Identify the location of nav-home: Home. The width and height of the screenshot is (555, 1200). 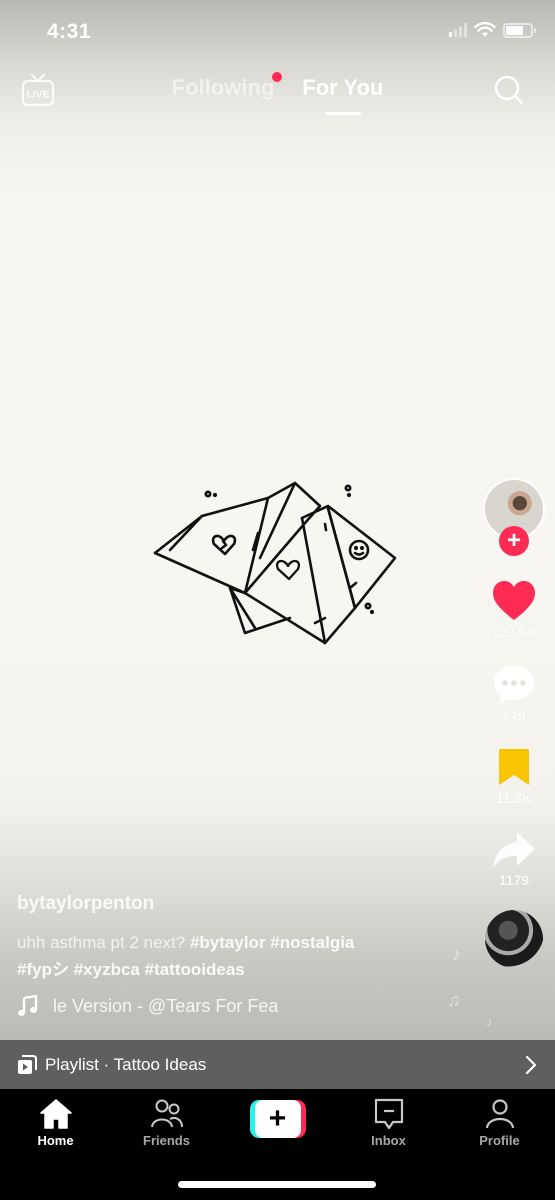
(56, 1122).